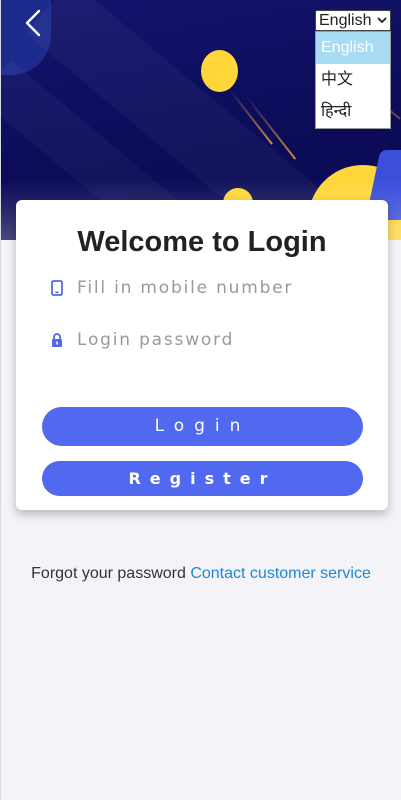 Image resolution: width=401 pixels, height=800 pixels. I want to click on chevron-left-icon, so click(33, 23).